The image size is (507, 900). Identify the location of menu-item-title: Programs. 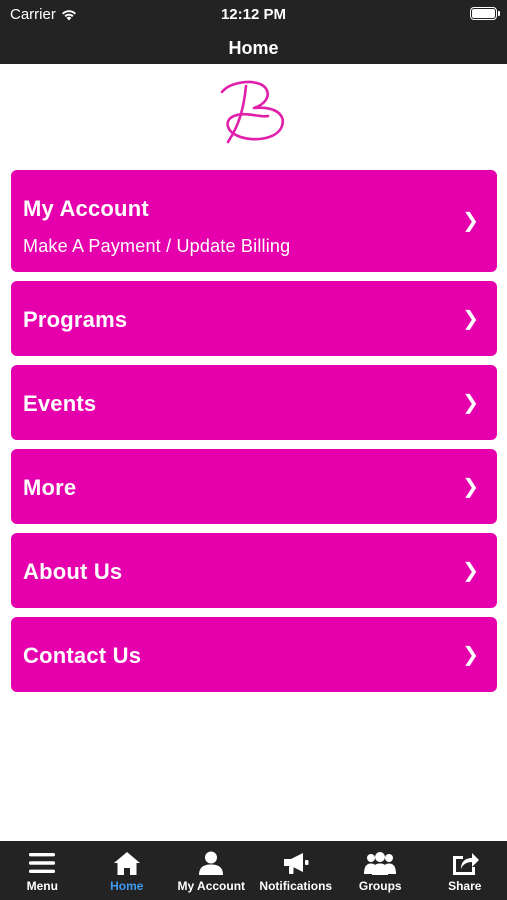
(75, 319).